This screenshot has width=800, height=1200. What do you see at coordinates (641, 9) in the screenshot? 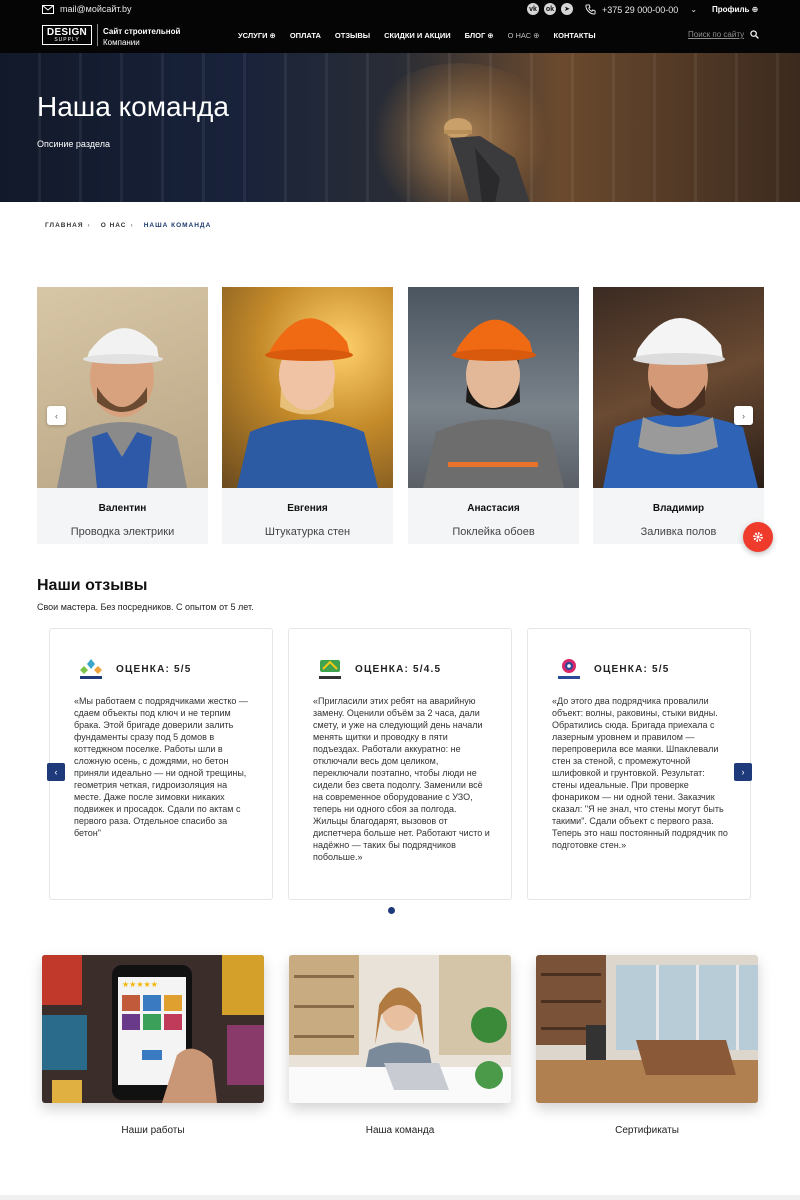
I see `header-phone: +375 29 000-00-00 ⌄` at bounding box center [641, 9].